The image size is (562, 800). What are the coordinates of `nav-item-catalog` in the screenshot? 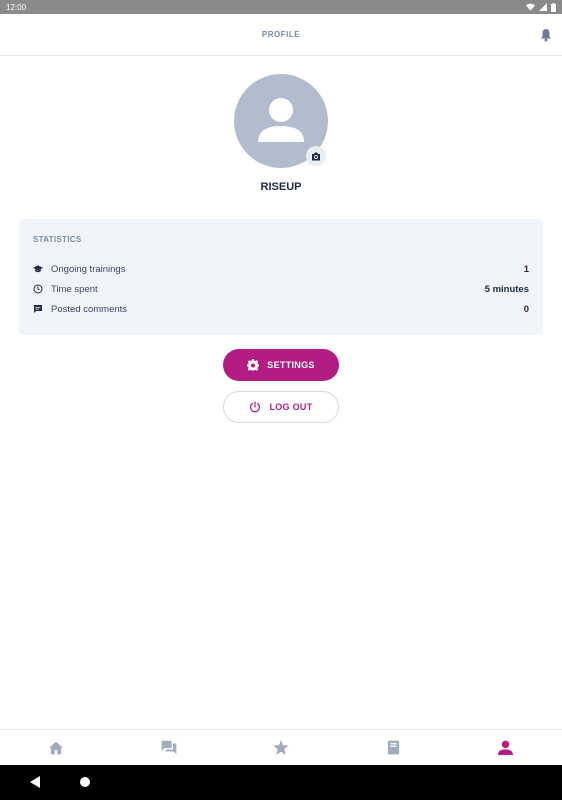 It's located at (393, 747).